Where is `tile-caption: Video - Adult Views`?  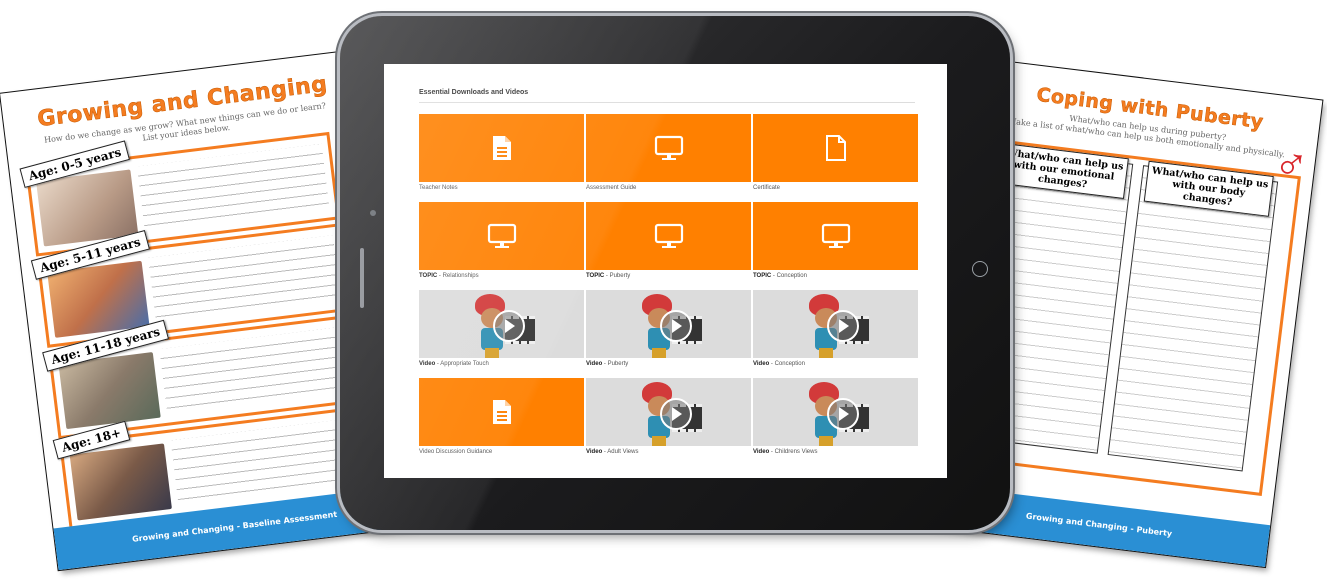 tile-caption: Video - Adult Views is located at coordinates (612, 452).